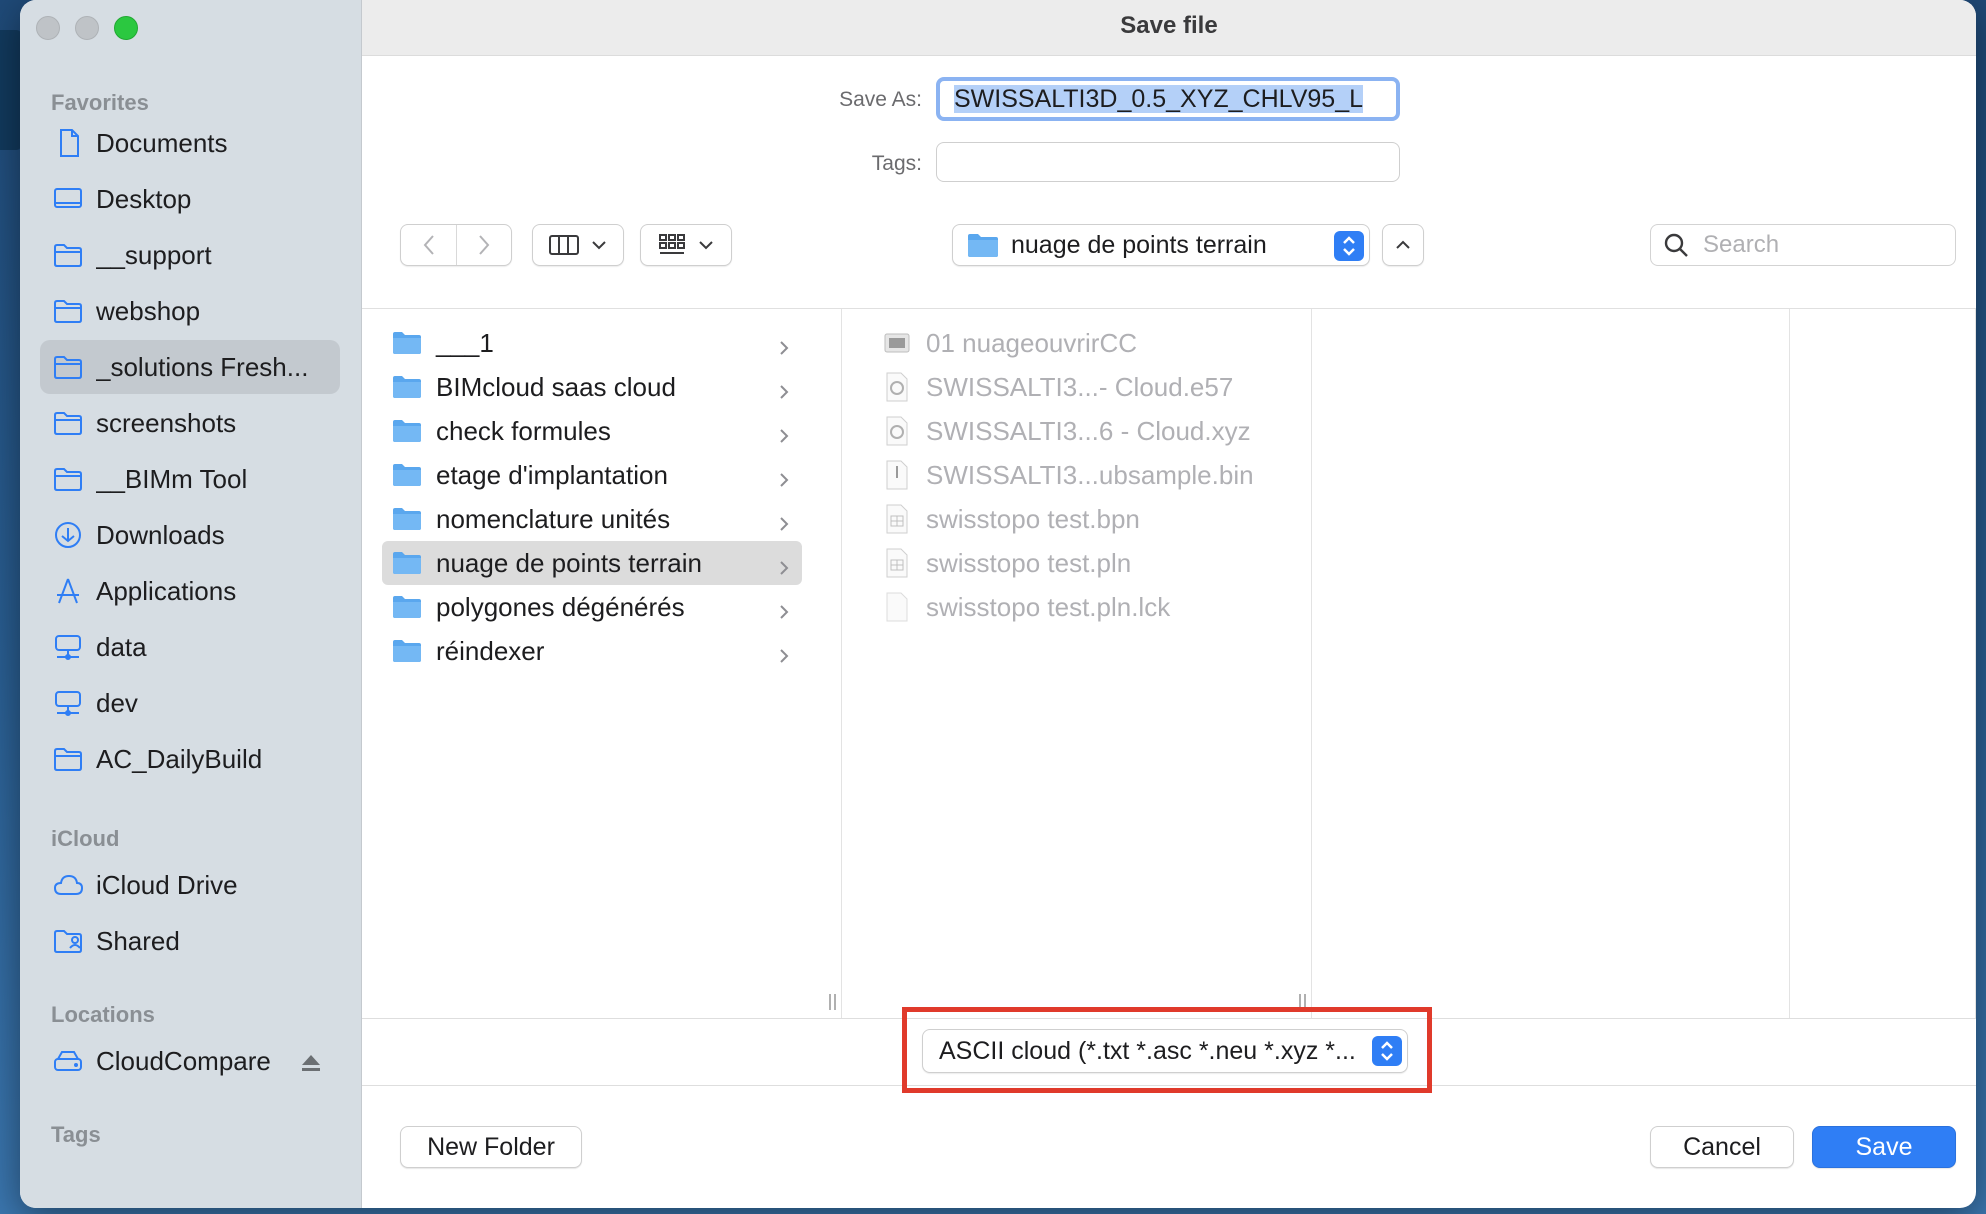 The image size is (1986, 1214). What do you see at coordinates (48, 28) in the screenshot?
I see `close-window-button` at bounding box center [48, 28].